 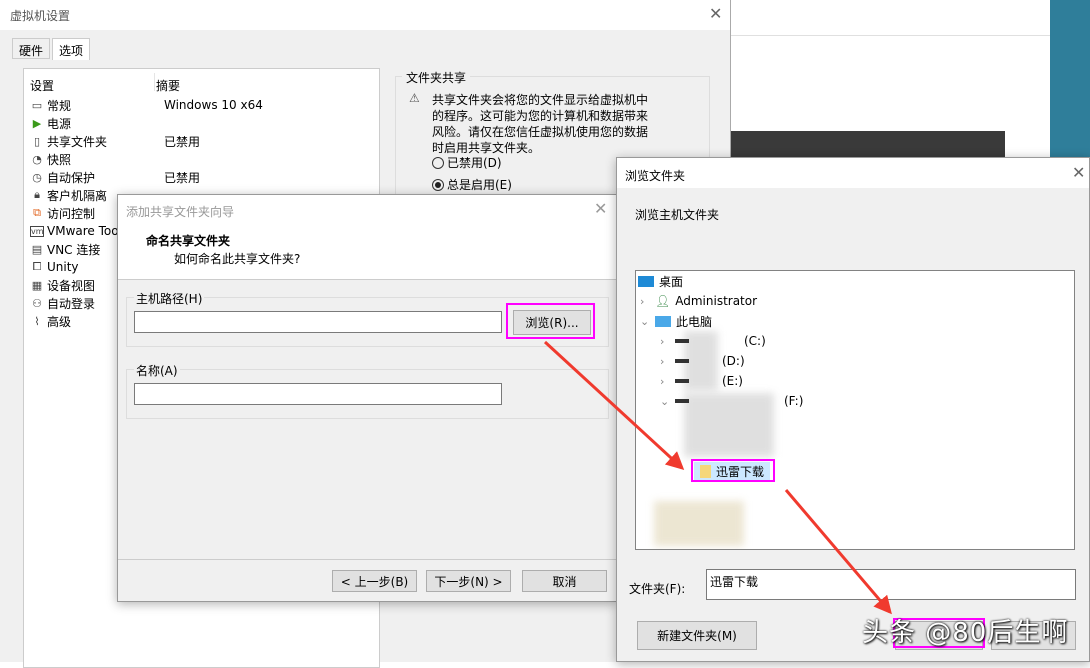 I want to click on title-bar, so click(x=853, y=173).